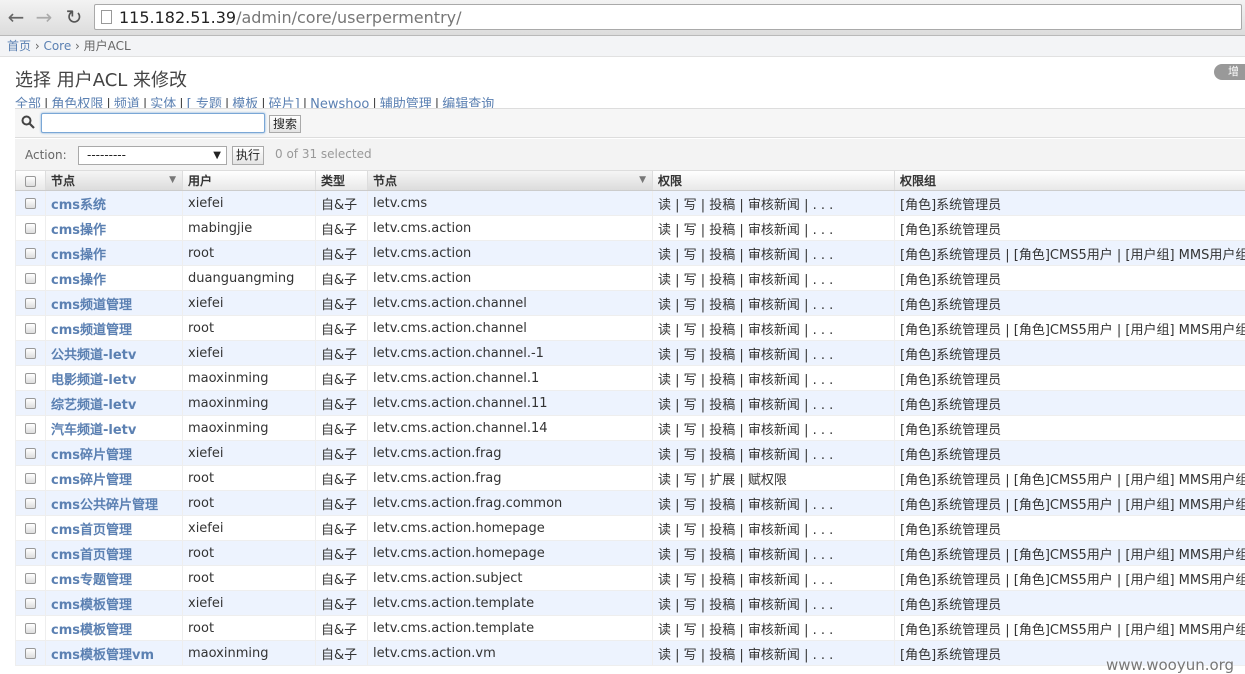 Image resolution: width=1245 pixels, height=674 pixels. Describe the element at coordinates (93, 430) in the screenshot. I see `node-link: 汽车频道-letv` at that location.